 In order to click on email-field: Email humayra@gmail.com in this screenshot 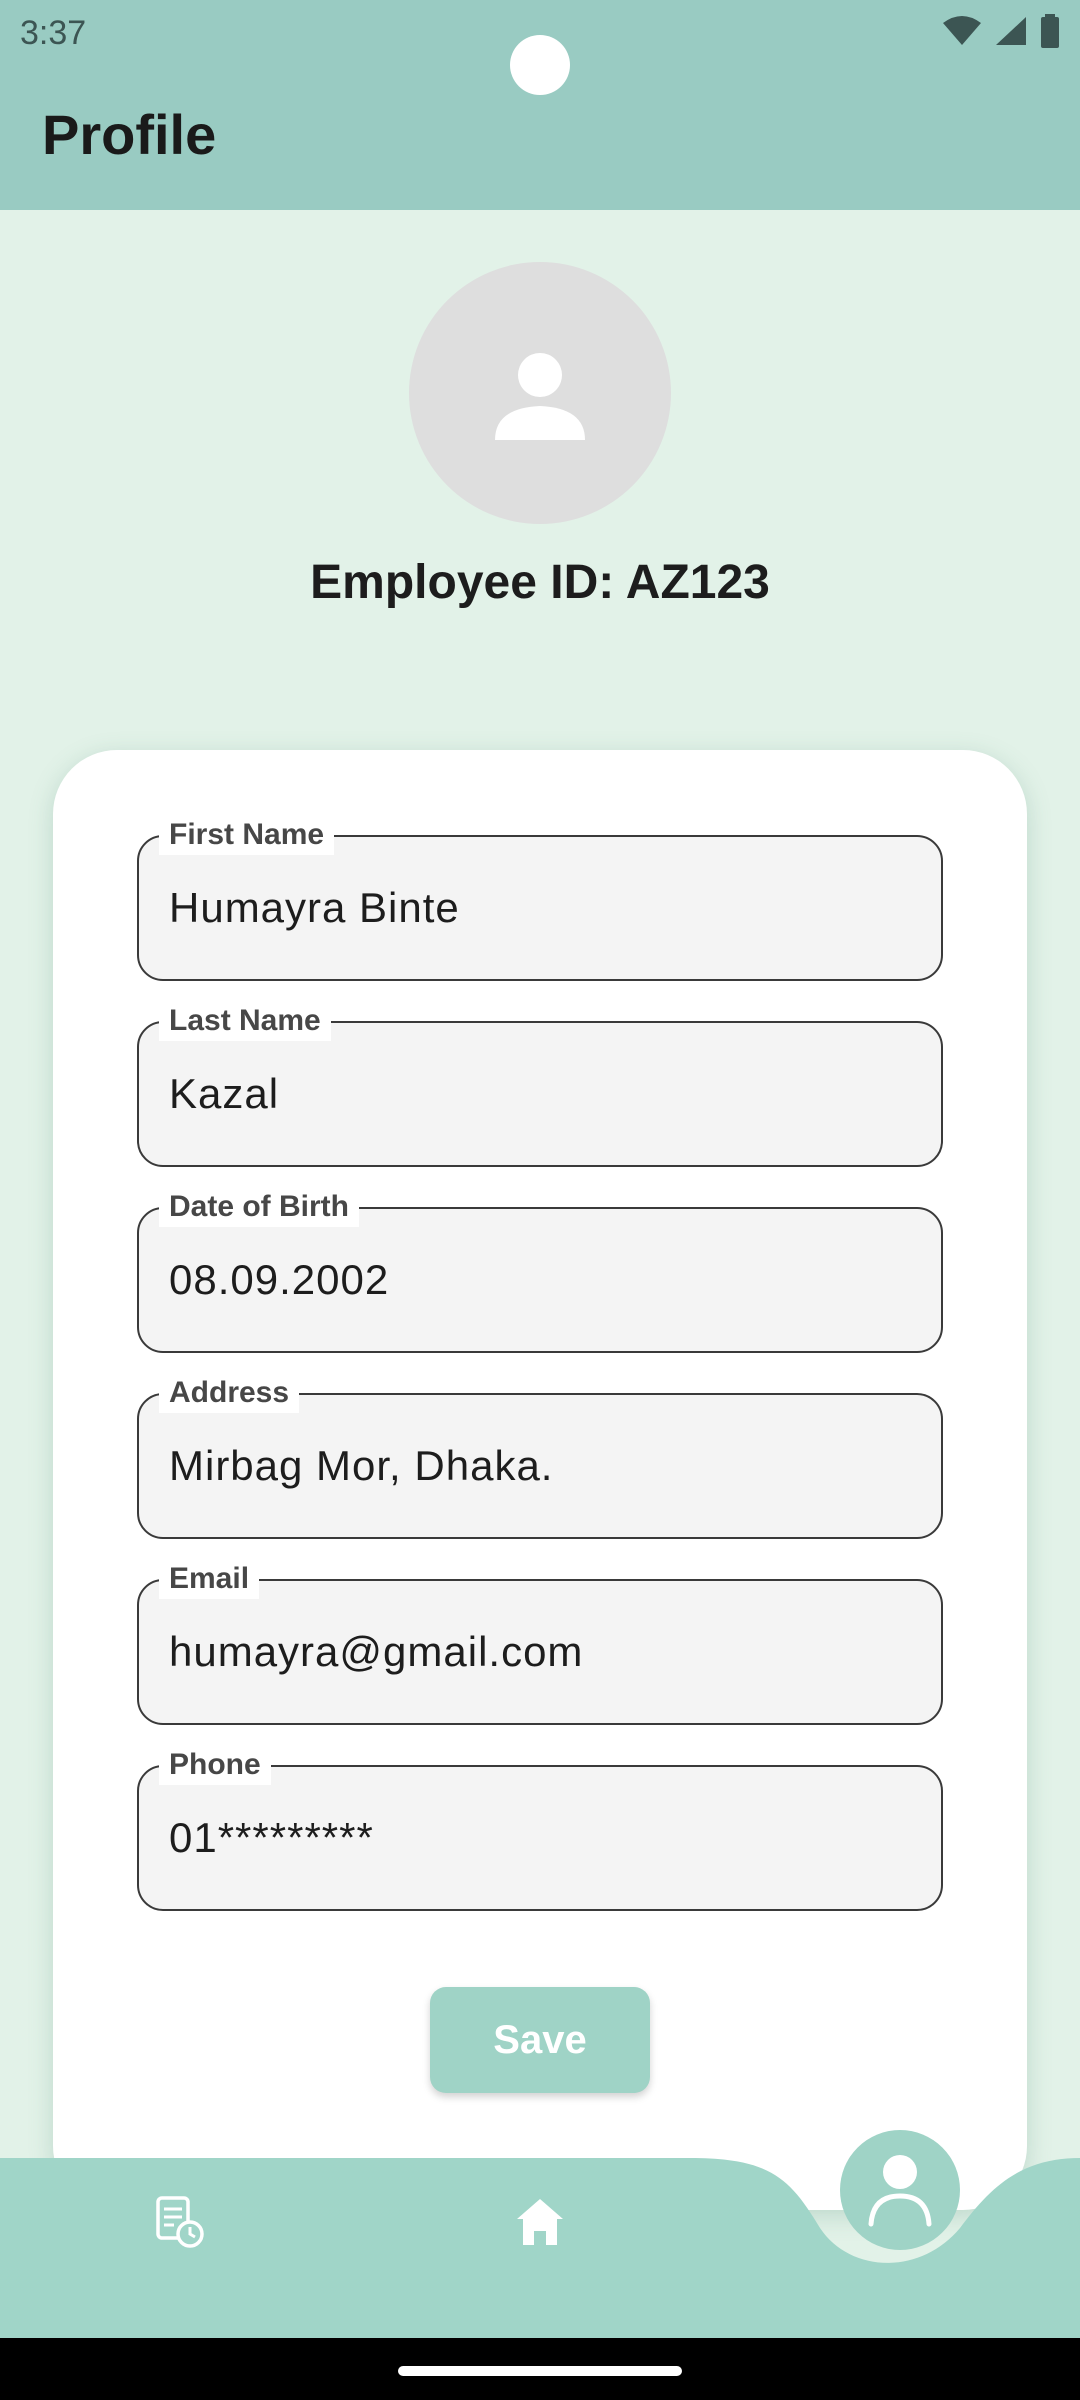, I will do `click(540, 1642)`.